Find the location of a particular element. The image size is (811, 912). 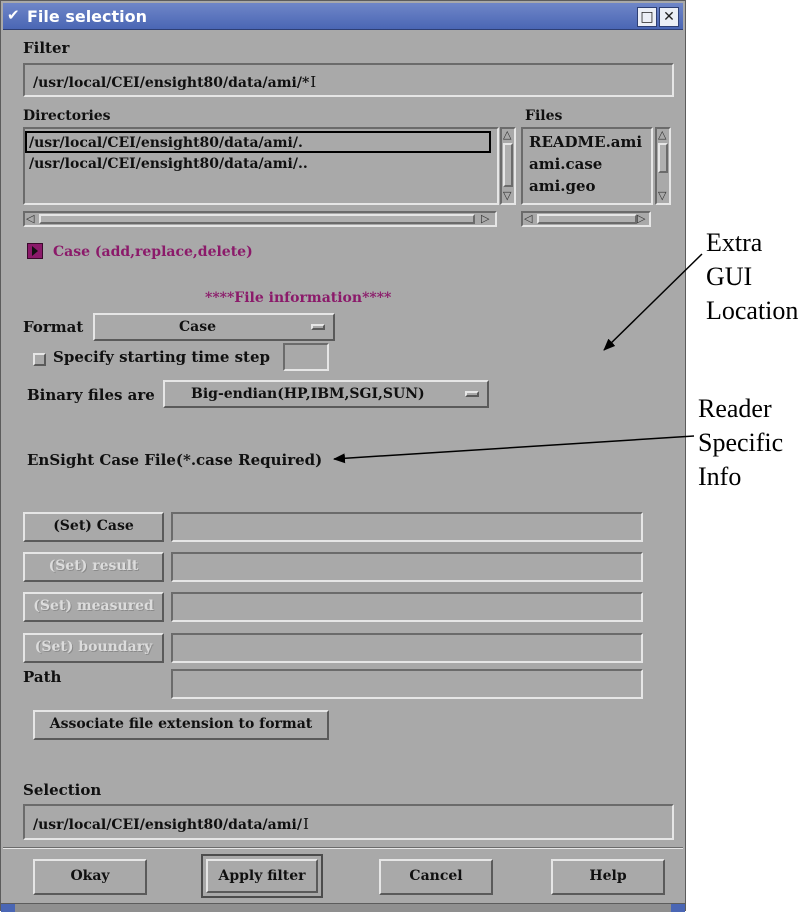

result-file-field is located at coordinates (407, 567).